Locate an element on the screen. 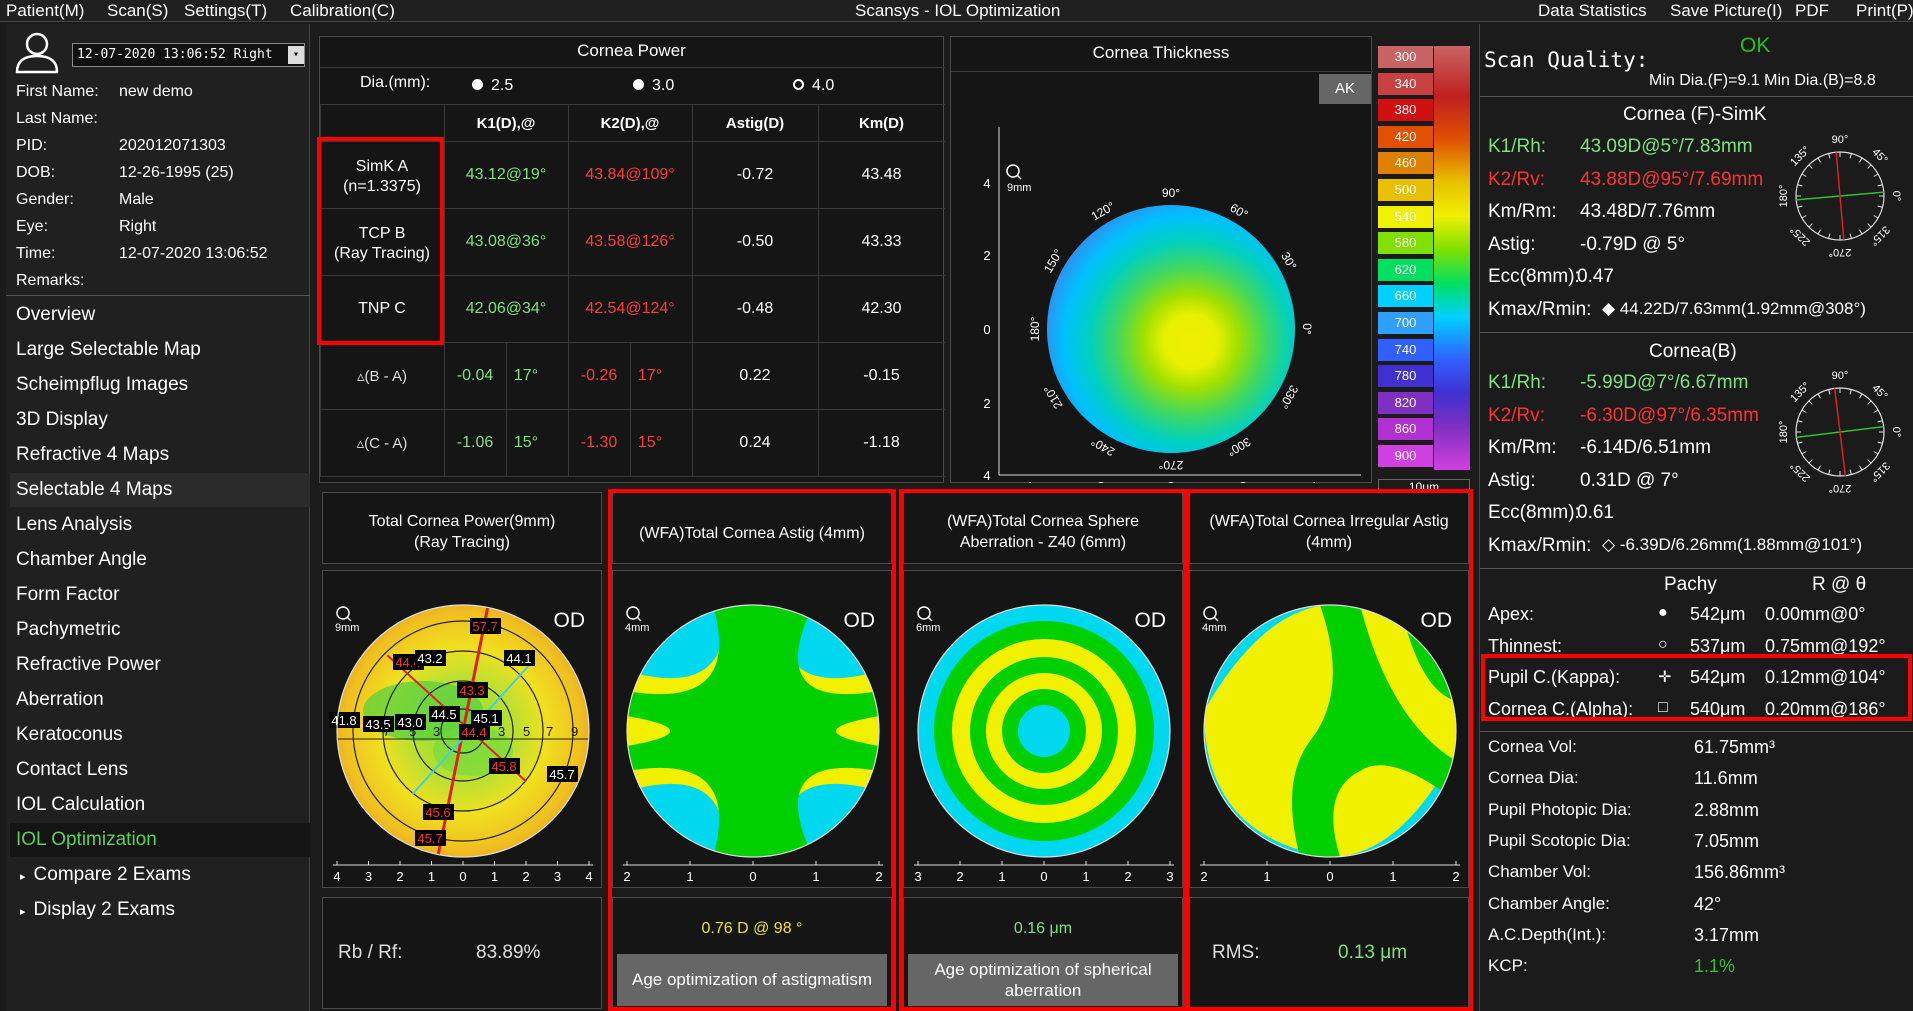 This screenshot has width=1913, height=1011. stat-label: Pupil Photopic Dia: is located at coordinates (1560, 809).